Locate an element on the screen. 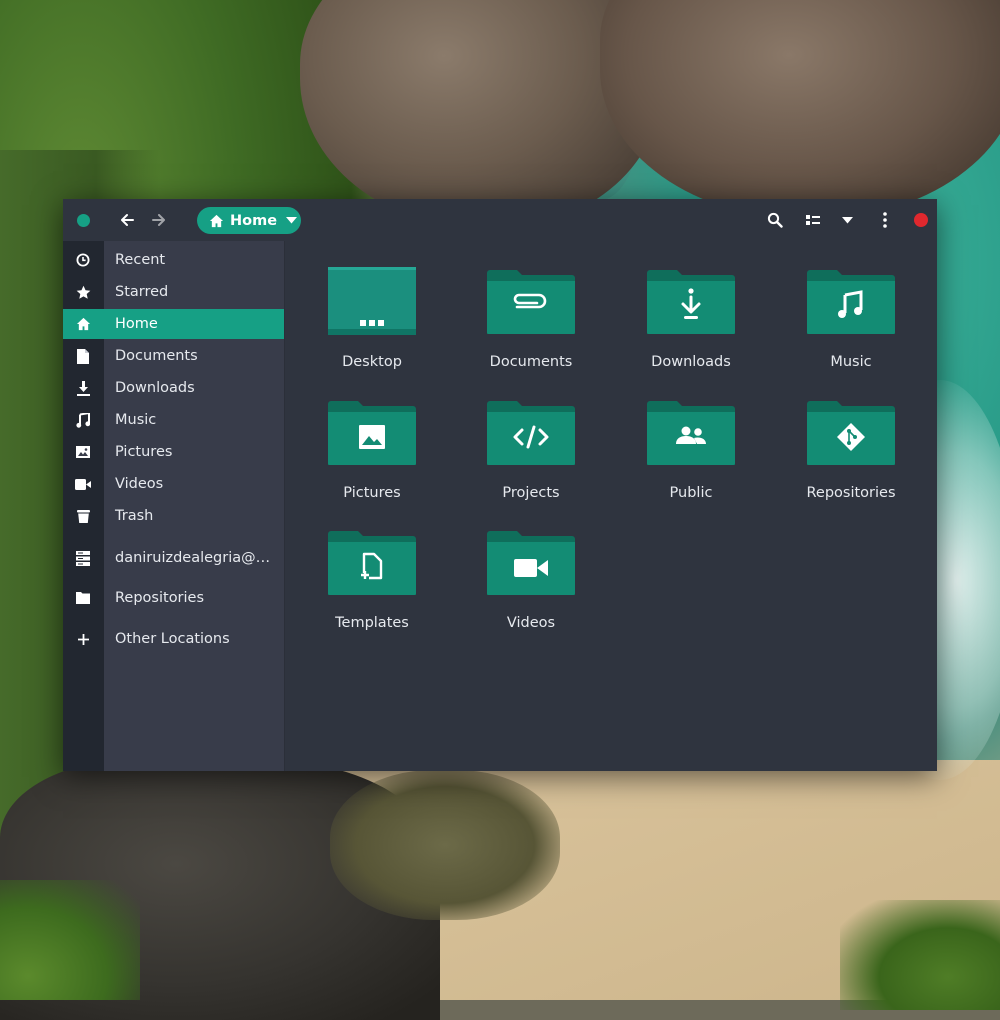 The width and height of the screenshot is (1000, 1020). folder-public: Public is located at coordinates (691, 438).